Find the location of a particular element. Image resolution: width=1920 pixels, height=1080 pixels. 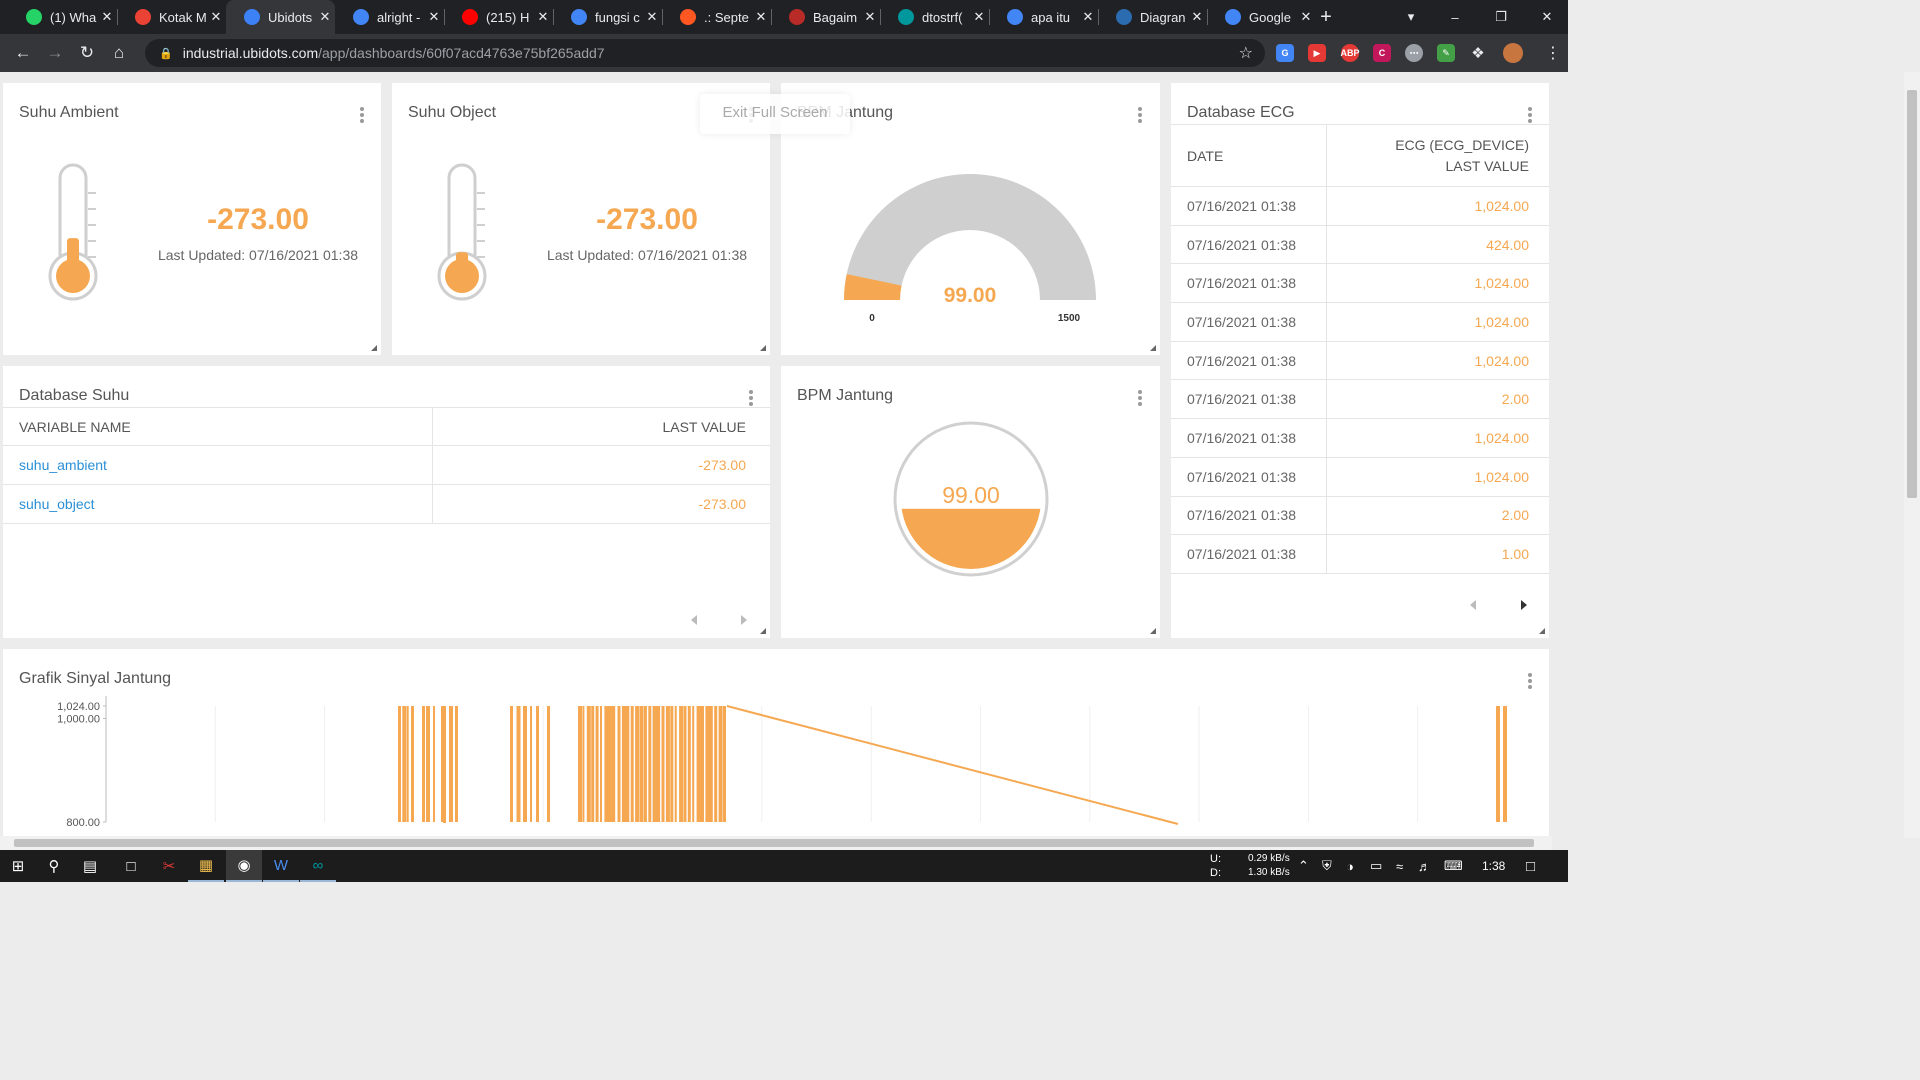

reload-button: ↻ is located at coordinates (87, 53).